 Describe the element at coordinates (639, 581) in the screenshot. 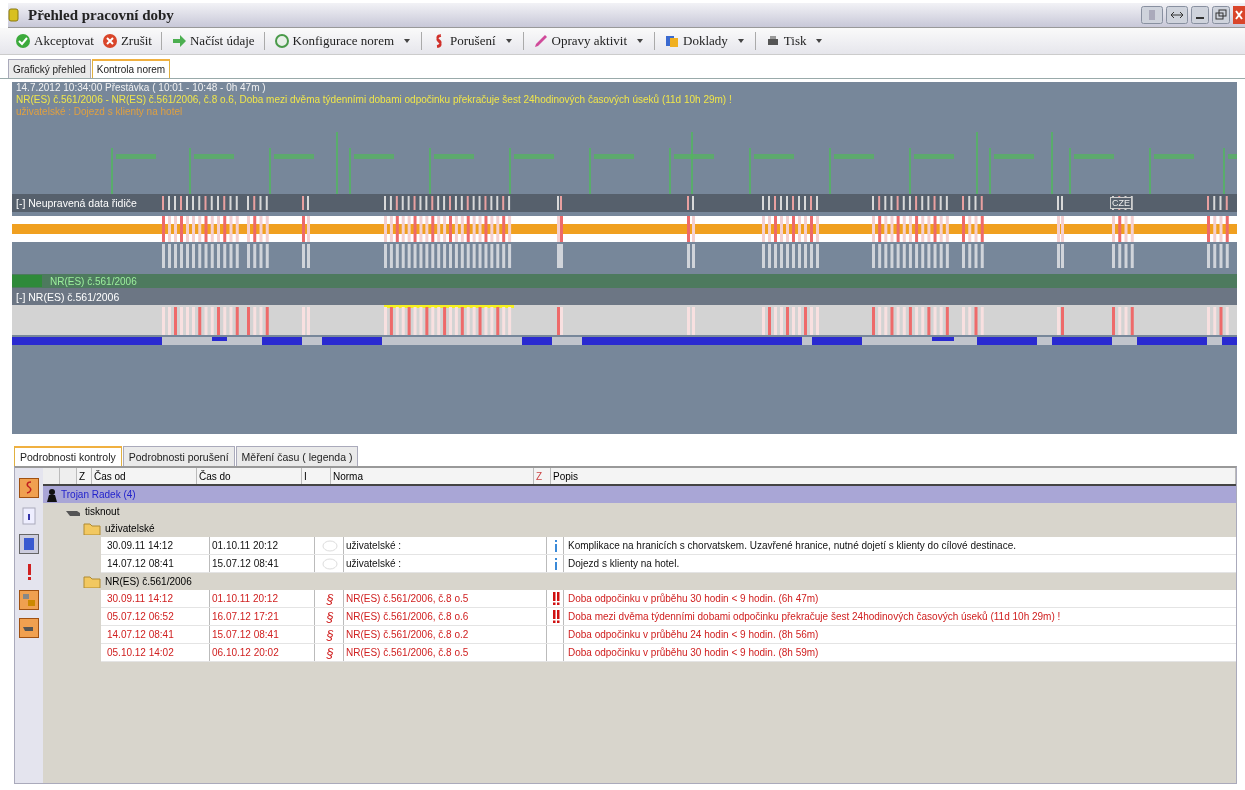

I see `folder-row: NR(ES) č.561/2006` at that location.